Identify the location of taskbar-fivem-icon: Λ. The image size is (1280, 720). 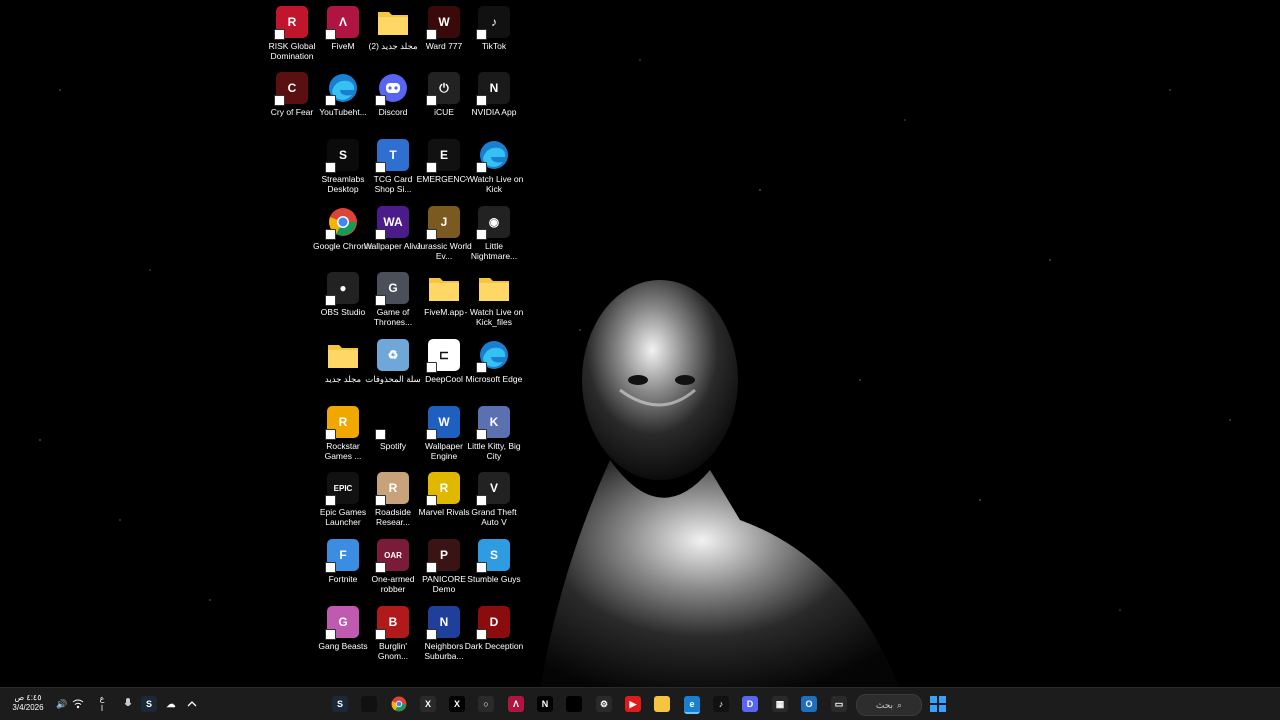
(516, 704).